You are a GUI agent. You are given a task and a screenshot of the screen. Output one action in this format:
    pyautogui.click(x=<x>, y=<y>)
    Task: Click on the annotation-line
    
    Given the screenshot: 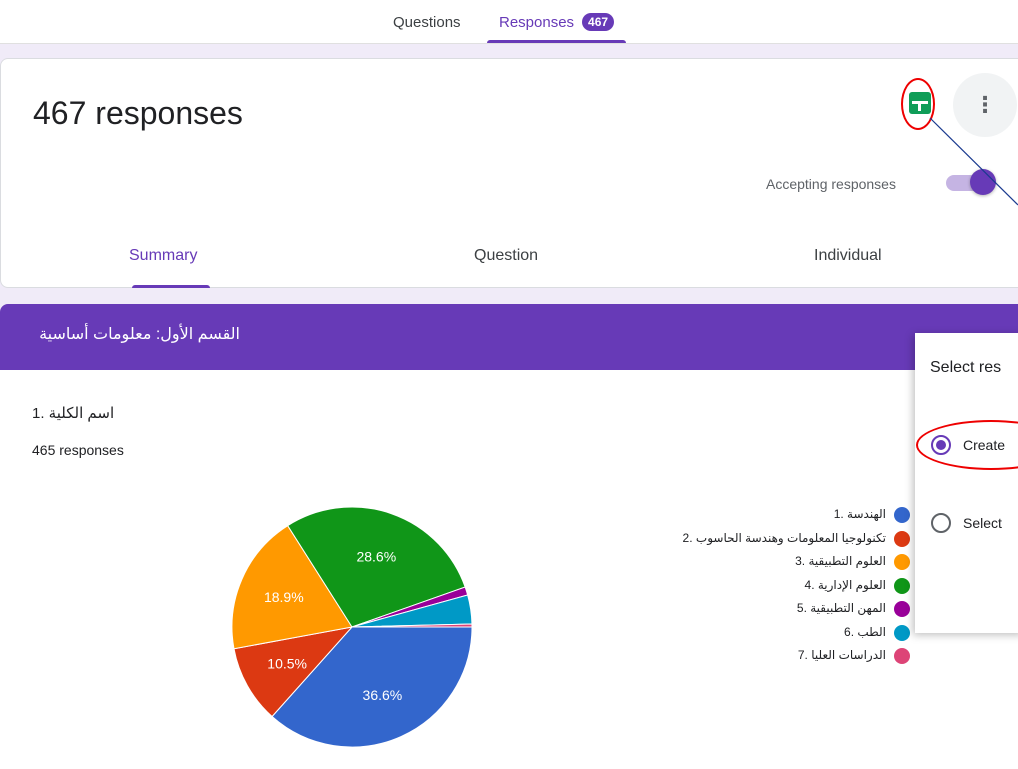 What is the action you would take?
    pyautogui.click(x=973, y=161)
    